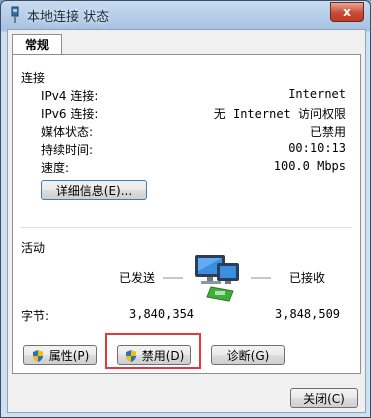  Describe the element at coordinates (327, 132) in the screenshot. I see `media-status-value: 已禁用` at that location.